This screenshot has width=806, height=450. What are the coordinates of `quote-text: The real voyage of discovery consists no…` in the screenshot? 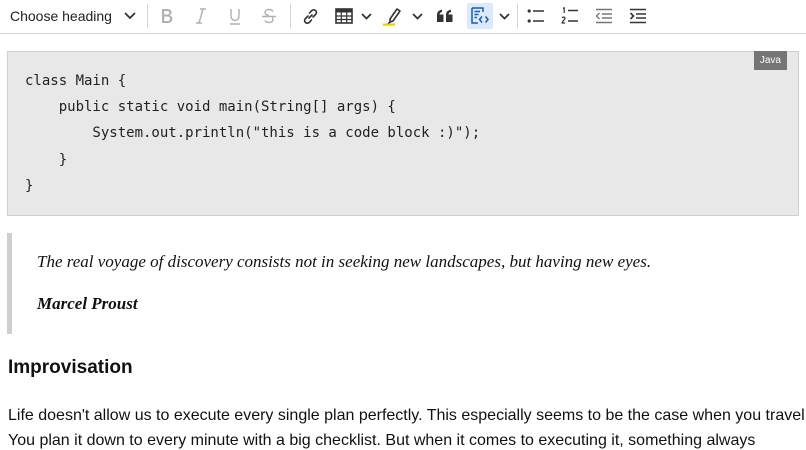 It's located at (344, 261).